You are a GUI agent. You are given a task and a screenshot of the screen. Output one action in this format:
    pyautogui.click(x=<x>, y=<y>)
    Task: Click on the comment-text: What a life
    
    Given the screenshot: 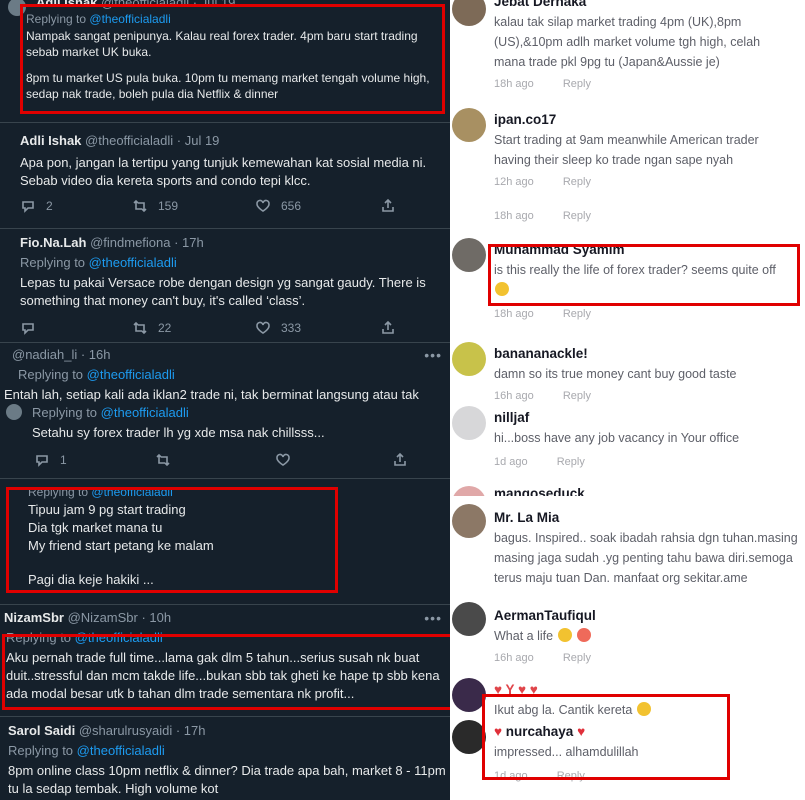 What is the action you would take?
    pyautogui.click(x=644, y=636)
    